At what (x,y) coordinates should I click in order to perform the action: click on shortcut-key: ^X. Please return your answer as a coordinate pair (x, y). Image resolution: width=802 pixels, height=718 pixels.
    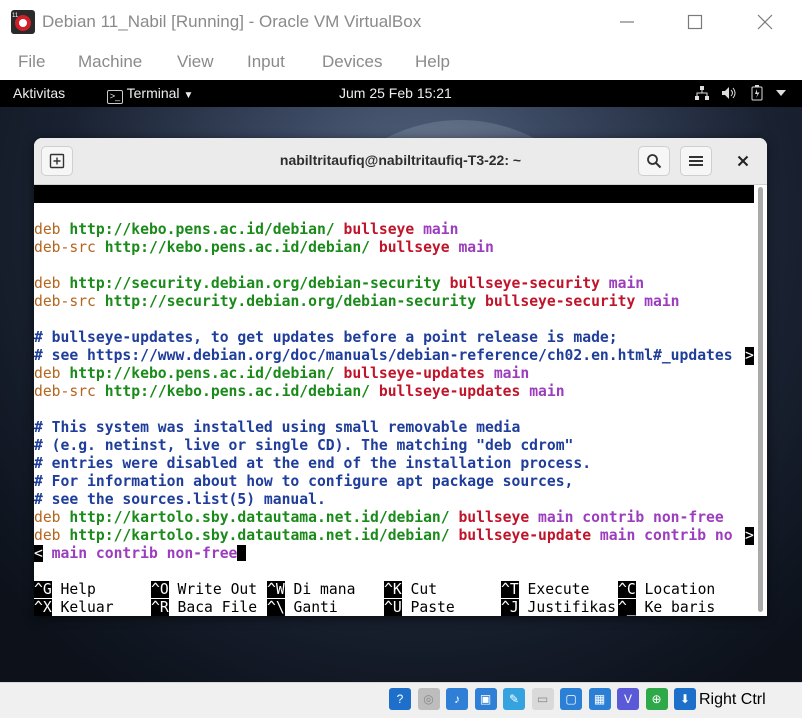
    Looking at the image, I should click on (43, 607).